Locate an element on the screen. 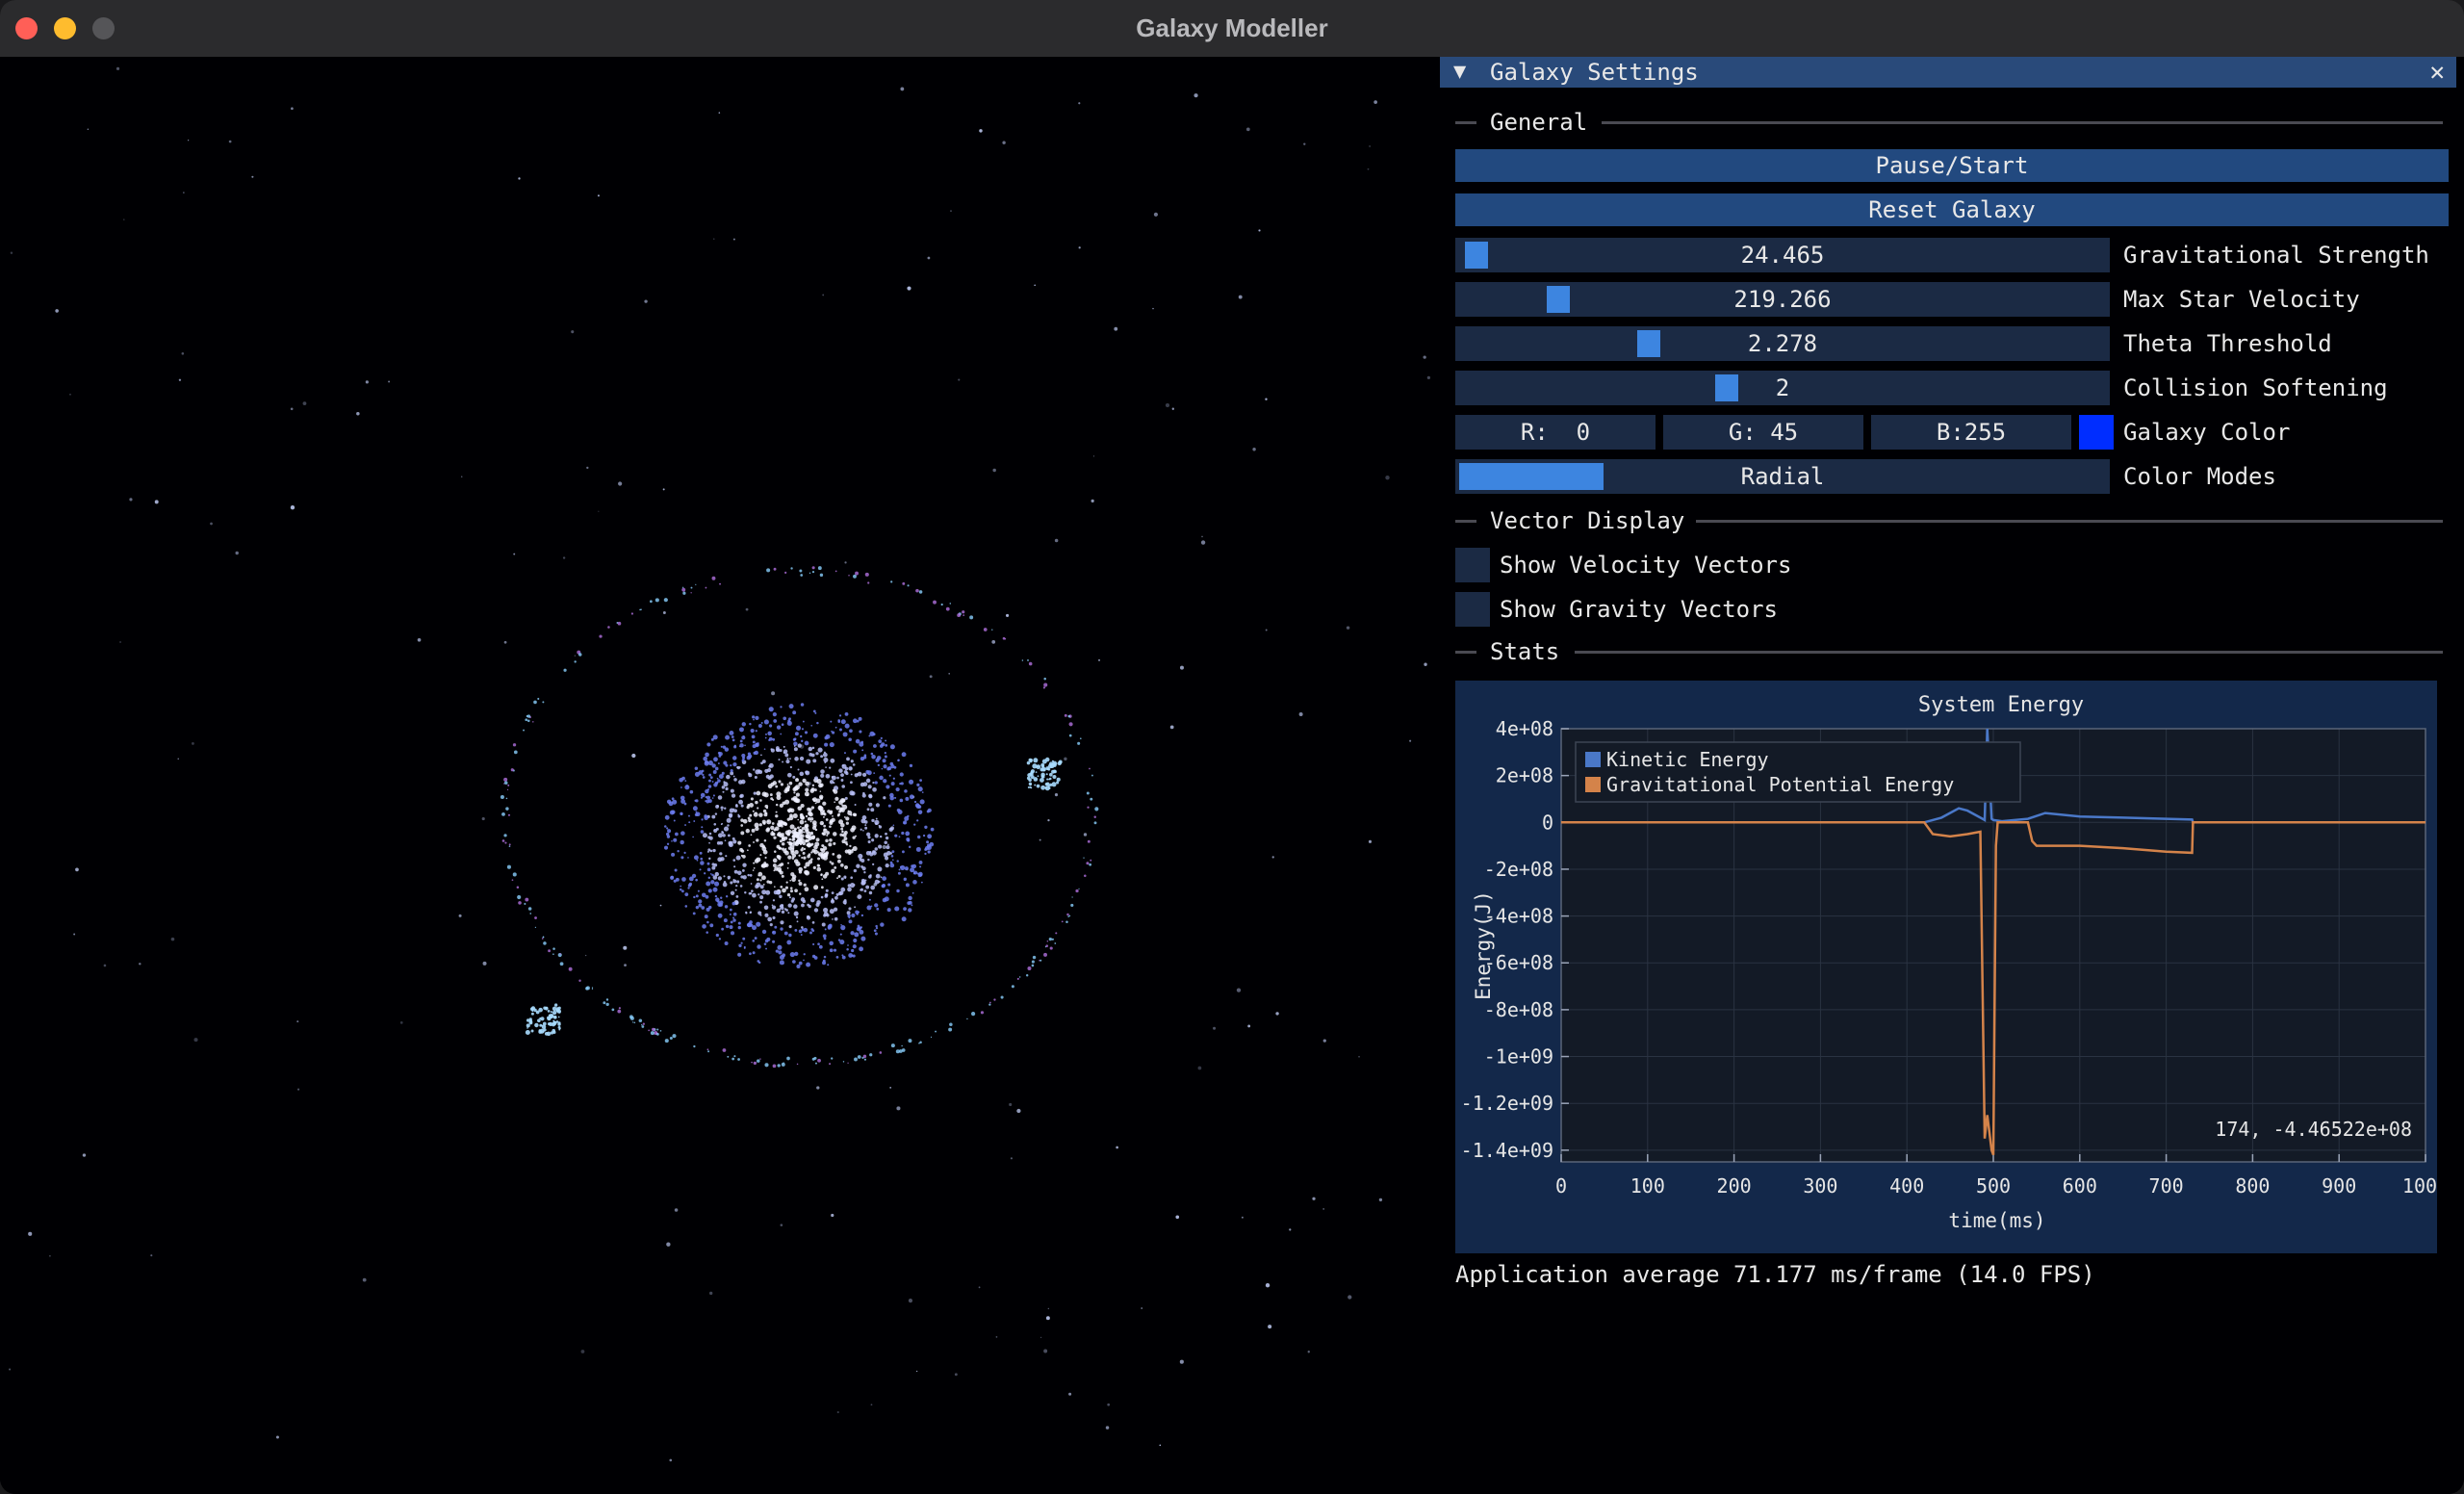 Image resolution: width=2464 pixels, height=1494 pixels. section-label: Vector Display is located at coordinates (1587, 520).